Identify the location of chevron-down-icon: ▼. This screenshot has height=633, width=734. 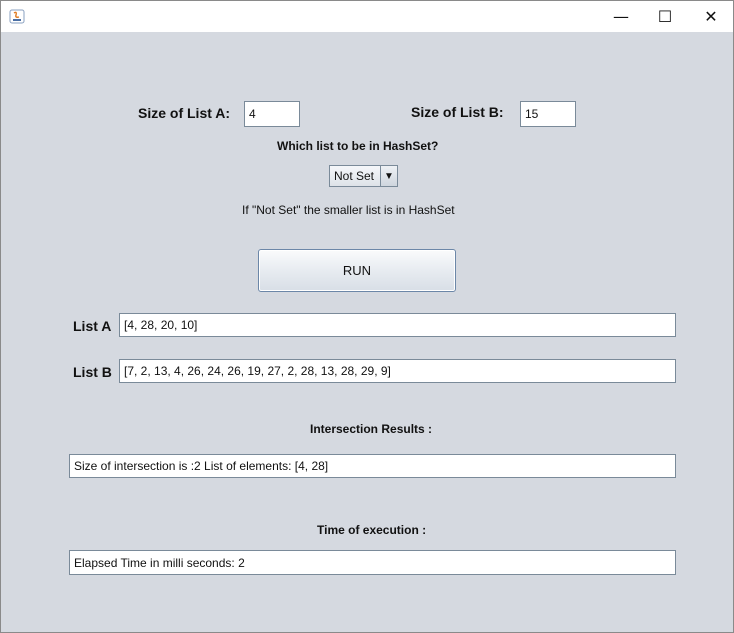
(388, 176).